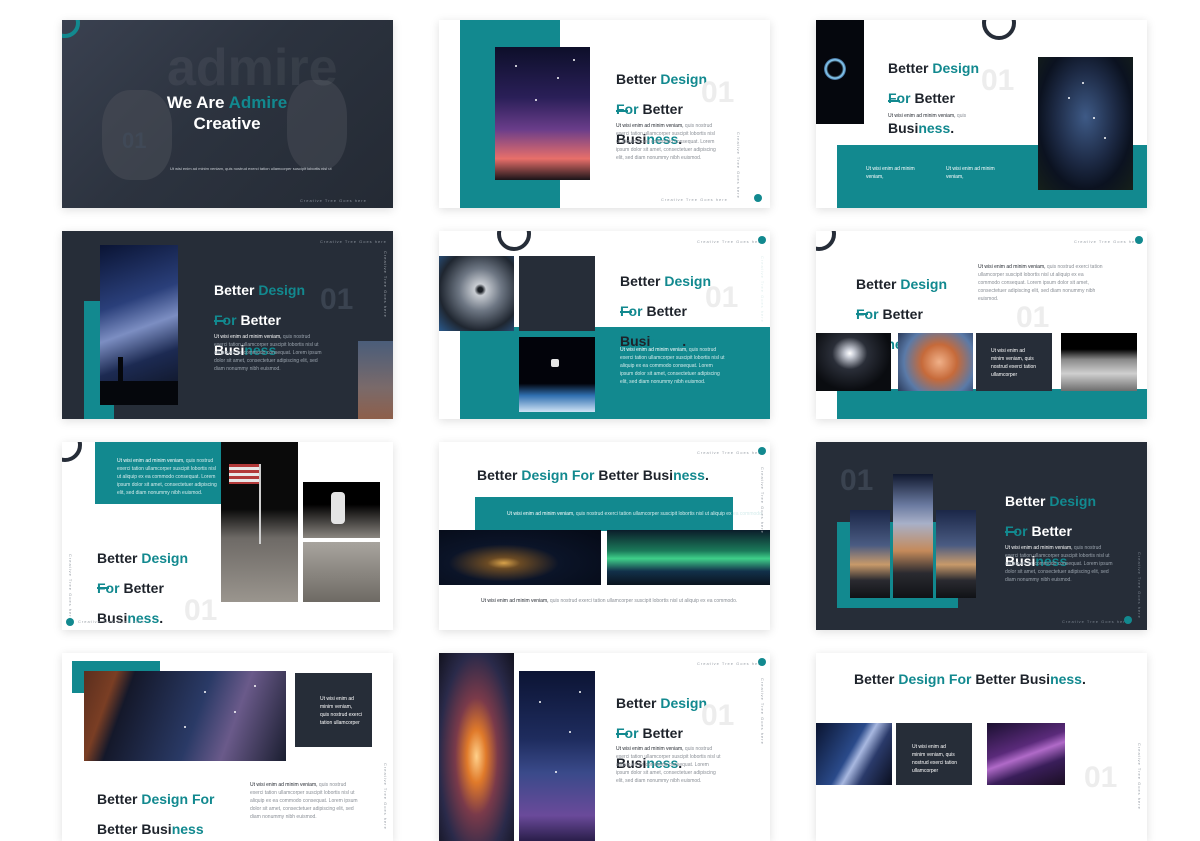  What do you see at coordinates (835, 69) in the screenshot?
I see `eclipse-glow` at bounding box center [835, 69].